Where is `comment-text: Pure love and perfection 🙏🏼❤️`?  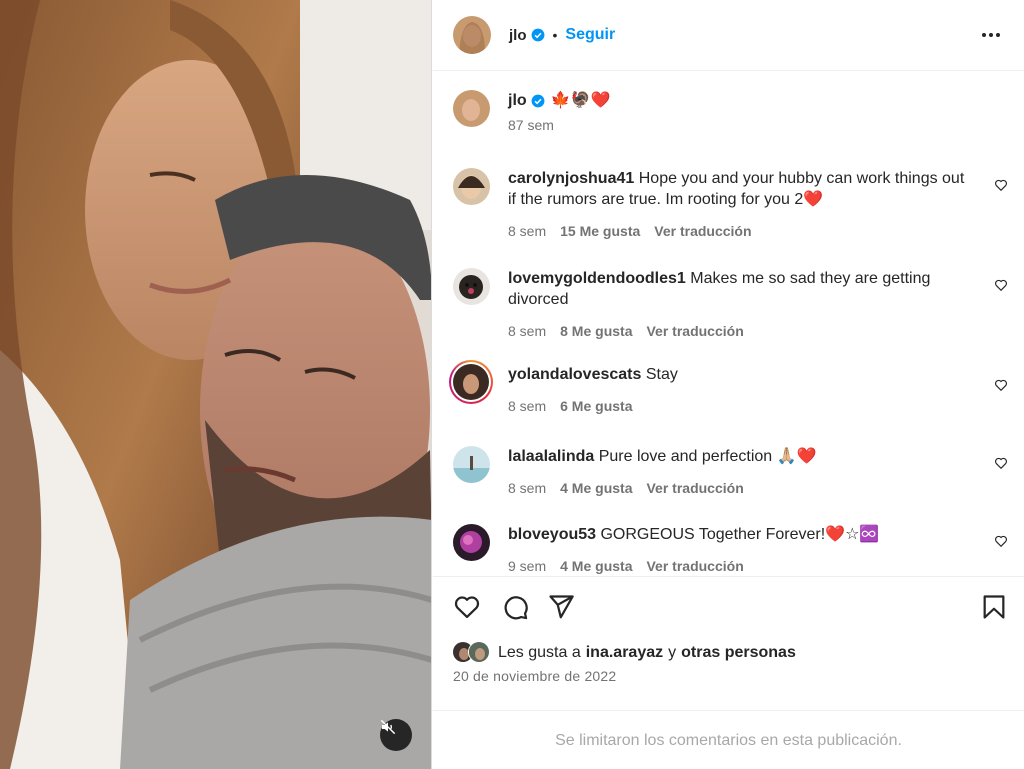
comment-text: Pure love and perfection 🙏🏼❤️ is located at coordinates (707, 456).